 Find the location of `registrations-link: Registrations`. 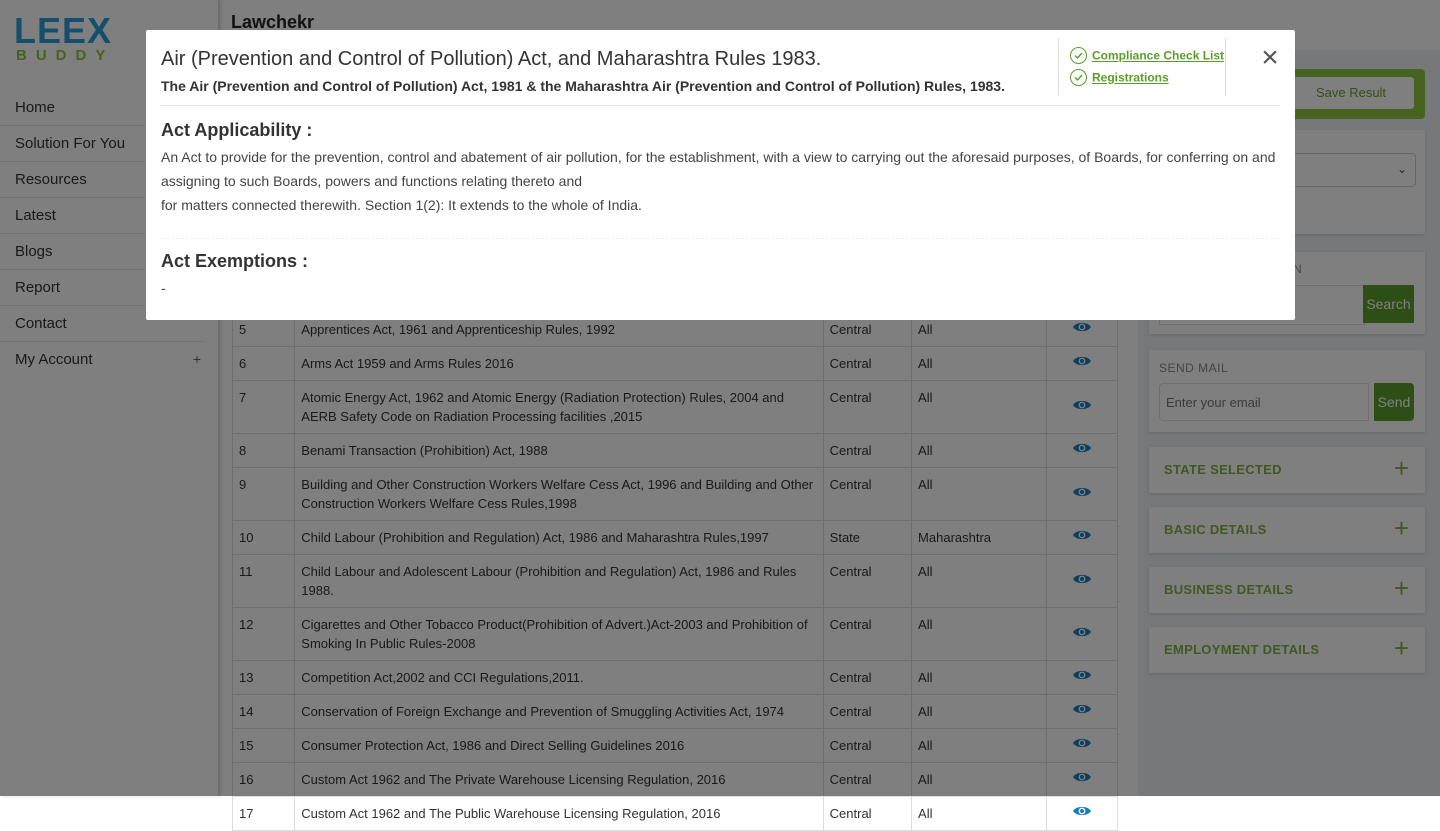

registrations-link: Registrations is located at coordinates (1119, 78).